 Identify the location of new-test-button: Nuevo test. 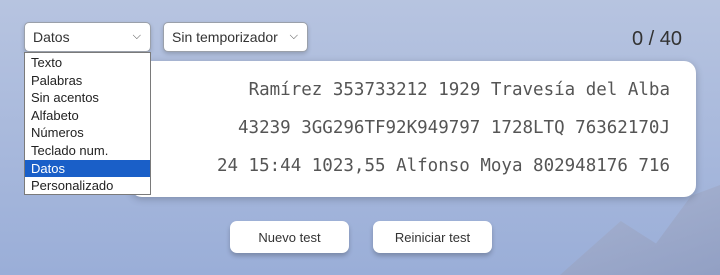
(289, 237).